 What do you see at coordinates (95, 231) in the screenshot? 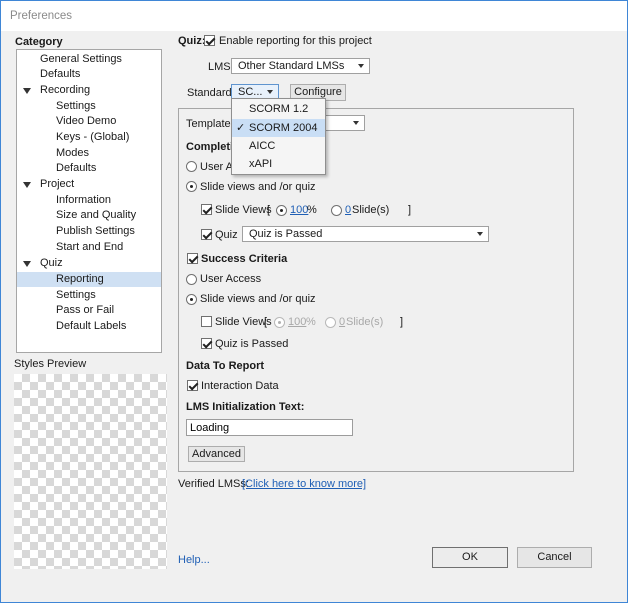
I see `tree-item-label: Publish Settings` at bounding box center [95, 231].